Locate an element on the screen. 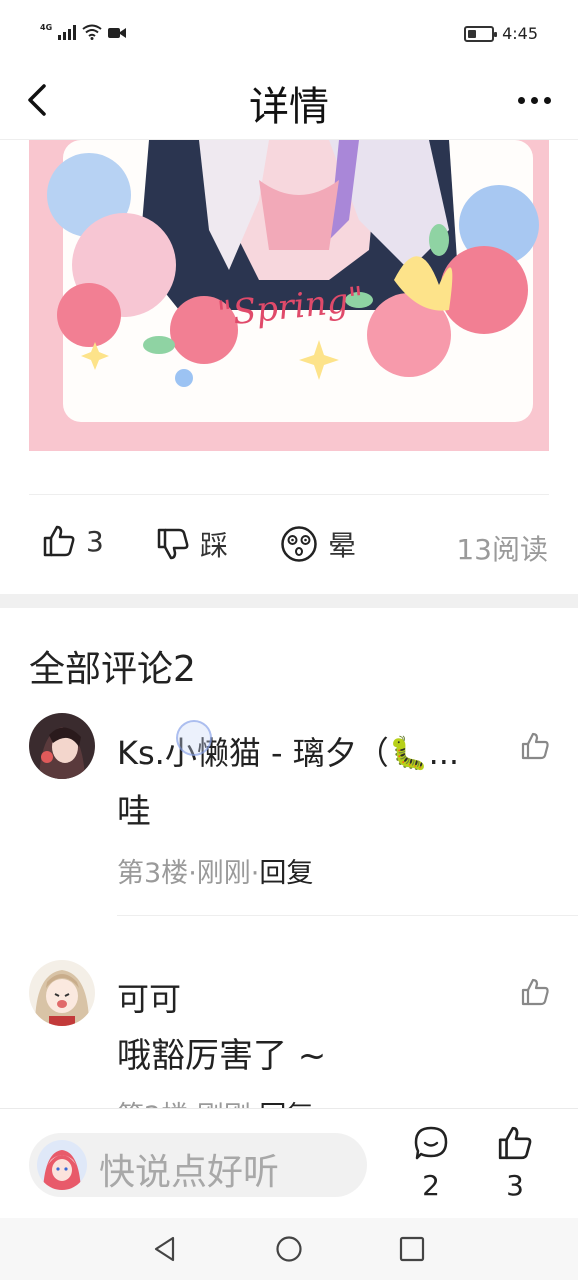 This screenshot has width=578, height=1280. back-triangle-icon is located at coordinates (165, 1249).